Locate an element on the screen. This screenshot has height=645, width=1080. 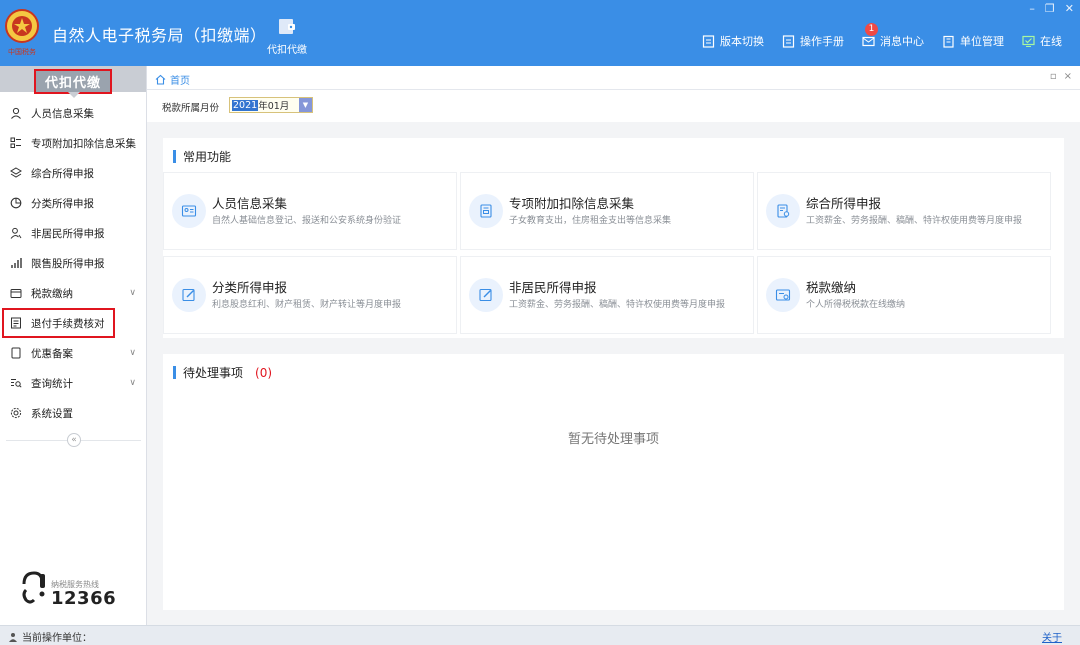
person-icon is located at coordinates (16, 233).